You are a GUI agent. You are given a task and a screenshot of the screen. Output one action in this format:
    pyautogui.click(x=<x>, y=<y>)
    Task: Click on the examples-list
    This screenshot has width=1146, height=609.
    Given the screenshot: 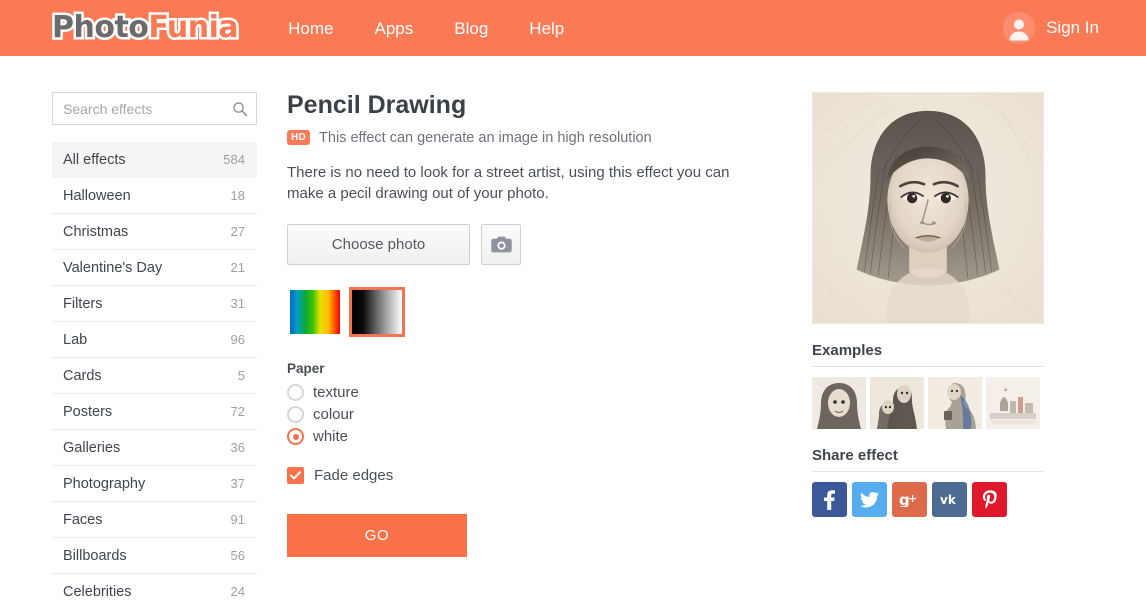 What is the action you would take?
    pyautogui.click(x=928, y=403)
    